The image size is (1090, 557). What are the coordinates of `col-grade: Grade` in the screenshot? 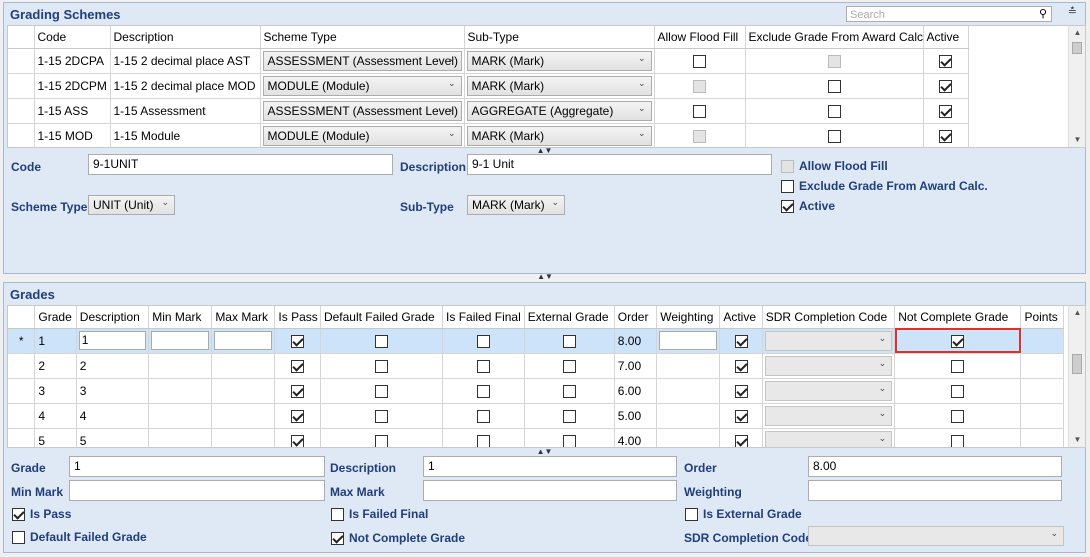 It's located at (55, 317).